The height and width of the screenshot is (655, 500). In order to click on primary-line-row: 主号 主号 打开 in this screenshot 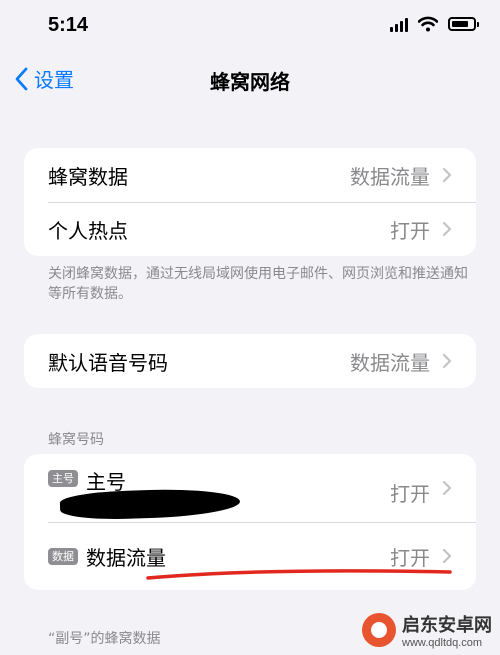, I will do `click(250, 488)`.